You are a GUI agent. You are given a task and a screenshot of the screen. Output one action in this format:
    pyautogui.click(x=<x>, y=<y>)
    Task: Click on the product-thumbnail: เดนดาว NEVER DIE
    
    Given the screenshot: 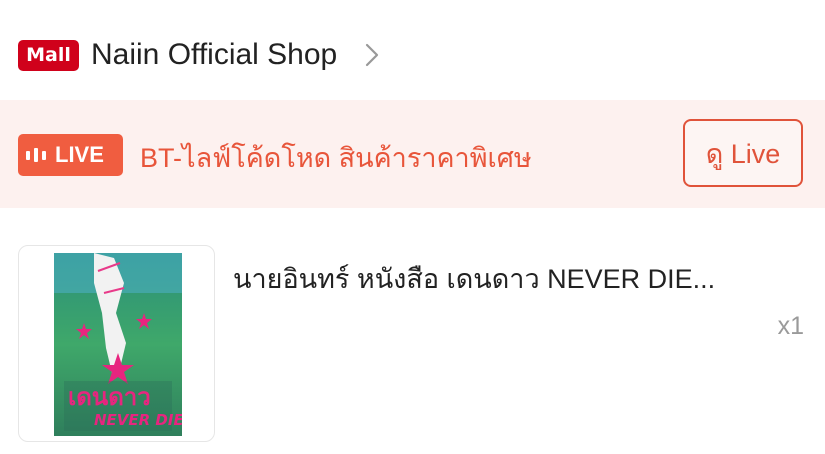 What is the action you would take?
    pyautogui.click(x=116, y=343)
    